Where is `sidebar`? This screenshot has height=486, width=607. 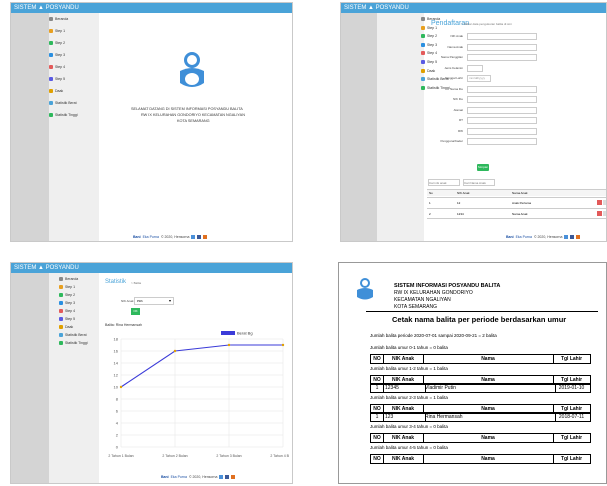 sidebar is located at coordinates (382, 127).